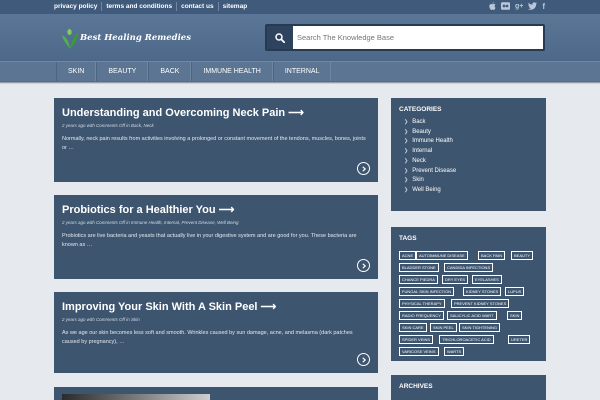  Describe the element at coordinates (413, 327) in the screenshot. I see `tag: SKIN CARE` at that location.